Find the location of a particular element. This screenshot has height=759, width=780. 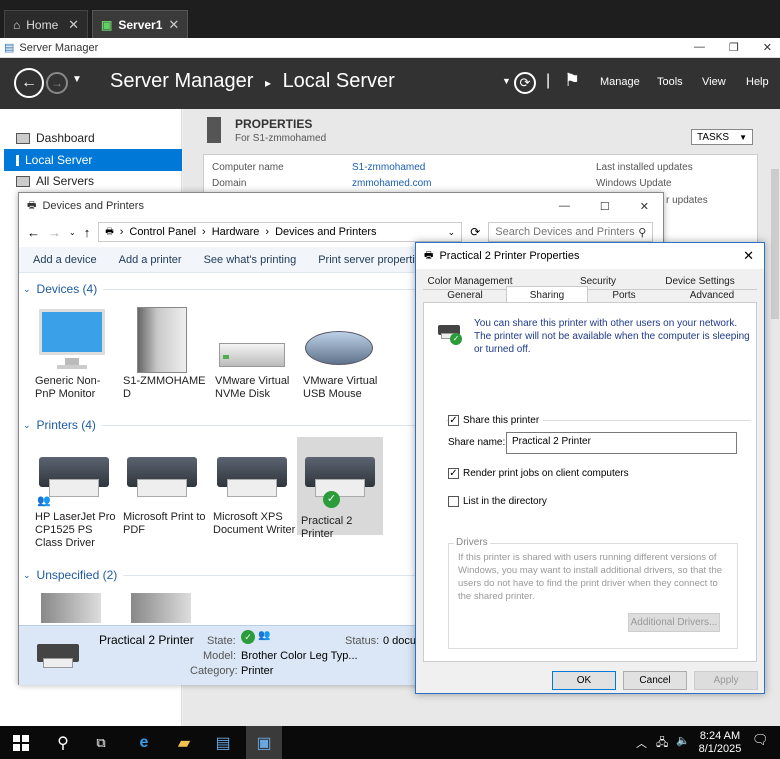

state-label: State: is located at coordinates (221, 641).